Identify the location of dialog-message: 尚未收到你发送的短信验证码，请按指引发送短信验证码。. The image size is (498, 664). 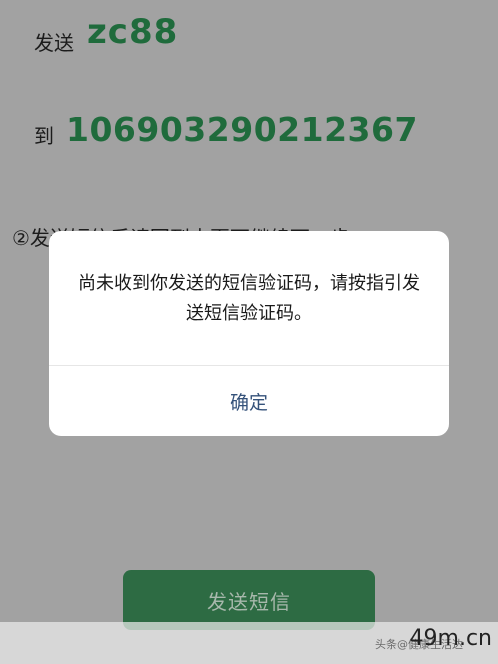
(249, 298).